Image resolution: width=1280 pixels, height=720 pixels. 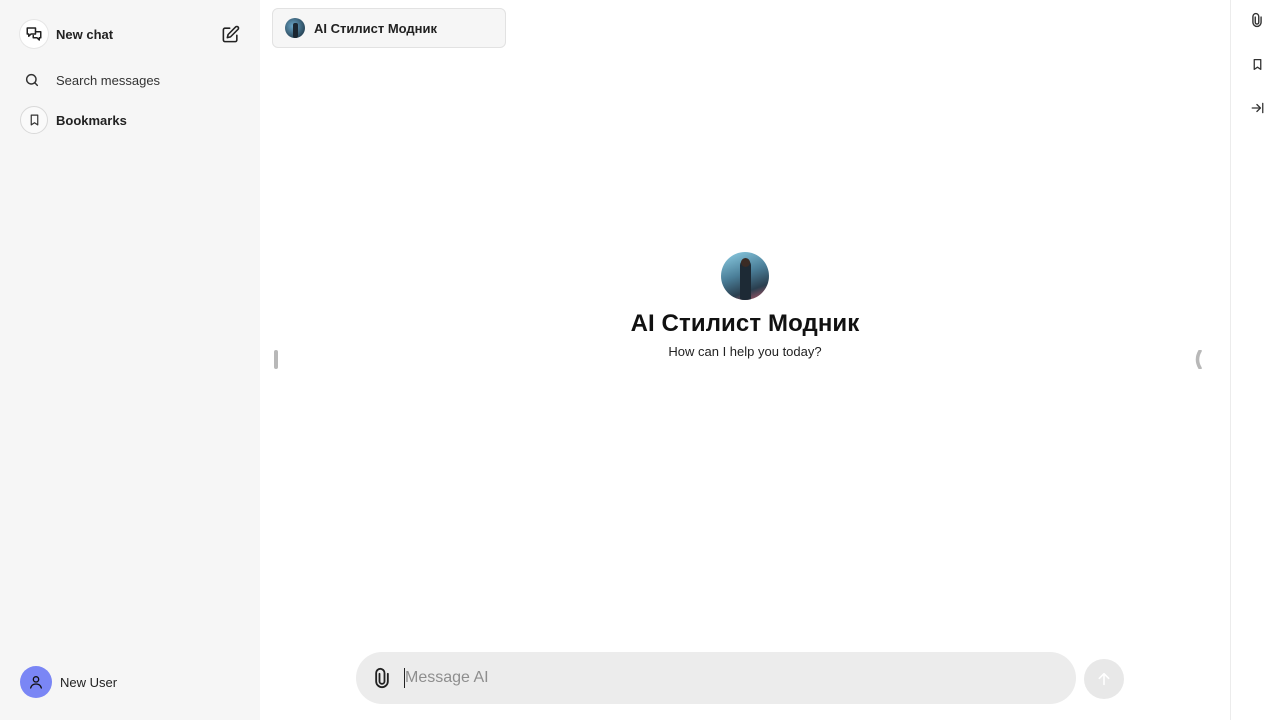 I want to click on model-selector: AI Стилист Модник, so click(x=389, y=28).